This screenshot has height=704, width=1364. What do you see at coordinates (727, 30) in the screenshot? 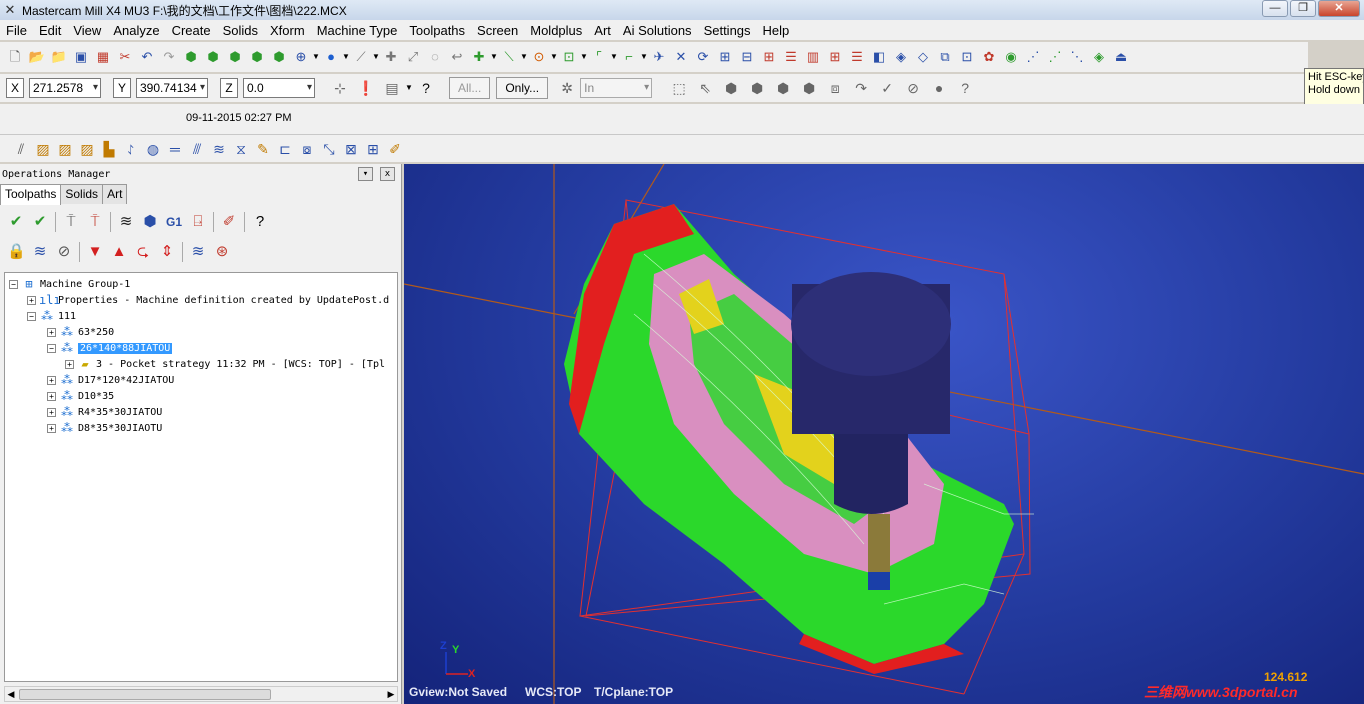
I see `menu-settings: Settings` at bounding box center [727, 30].